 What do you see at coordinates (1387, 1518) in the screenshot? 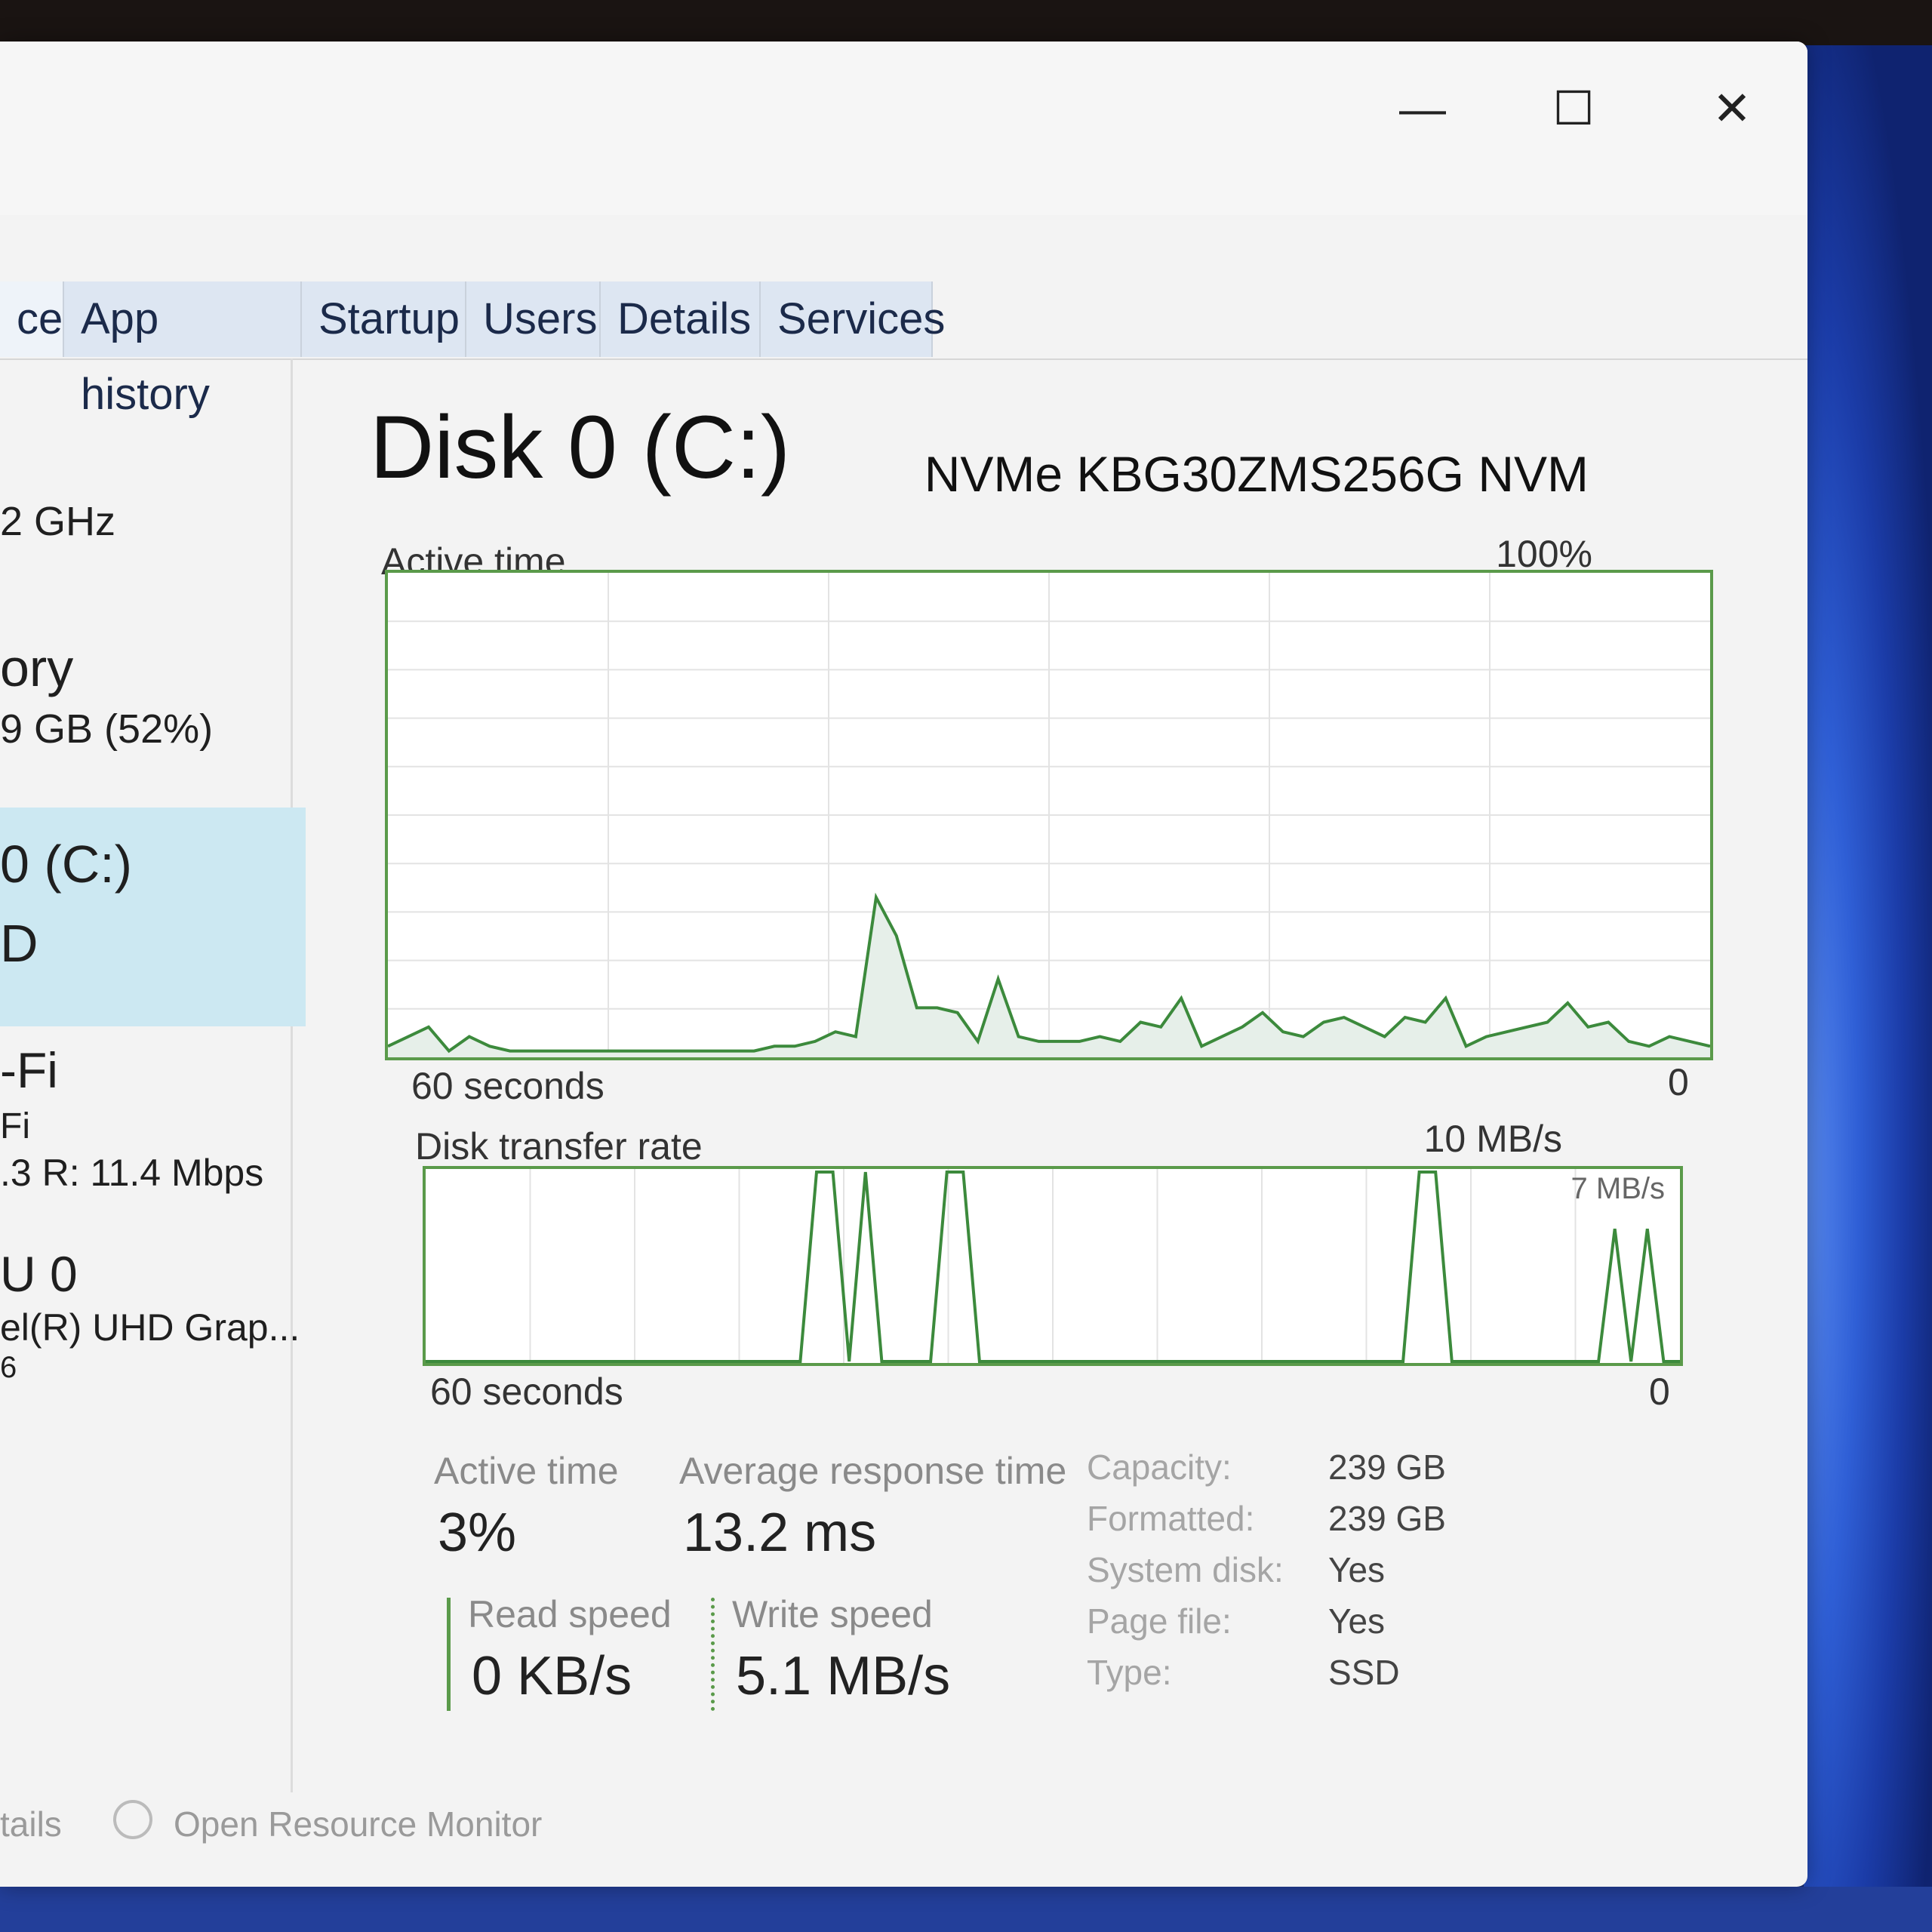
I see `prop-formatted-value: 239 GB` at bounding box center [1387, 1518].